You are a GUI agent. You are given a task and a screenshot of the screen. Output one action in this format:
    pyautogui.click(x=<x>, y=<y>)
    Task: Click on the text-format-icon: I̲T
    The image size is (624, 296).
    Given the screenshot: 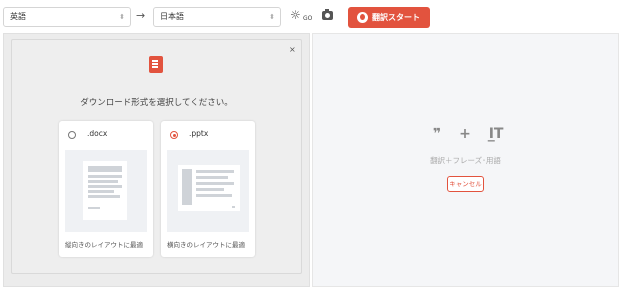 What is the action you would take?
    pyautogui.click(x=496, y=134)
    